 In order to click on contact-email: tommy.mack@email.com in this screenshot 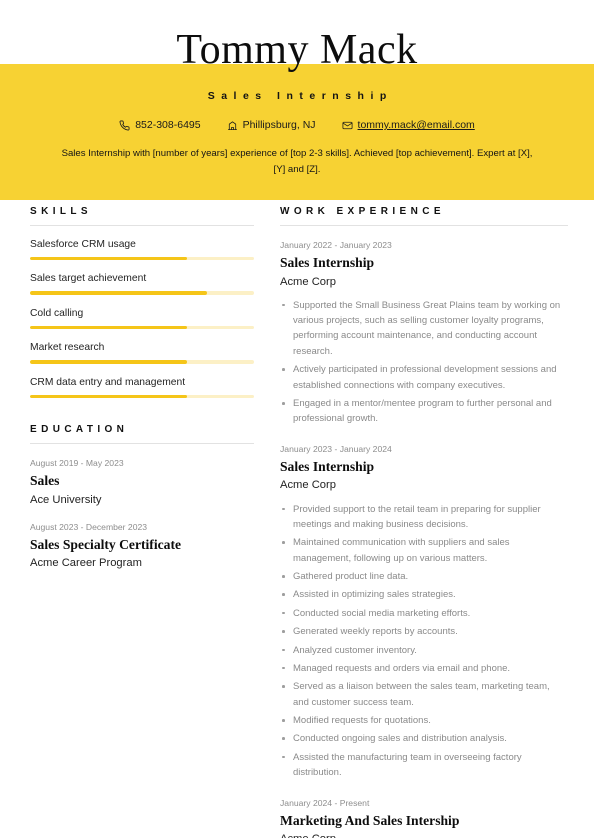, I will do `click(408, 125)`.